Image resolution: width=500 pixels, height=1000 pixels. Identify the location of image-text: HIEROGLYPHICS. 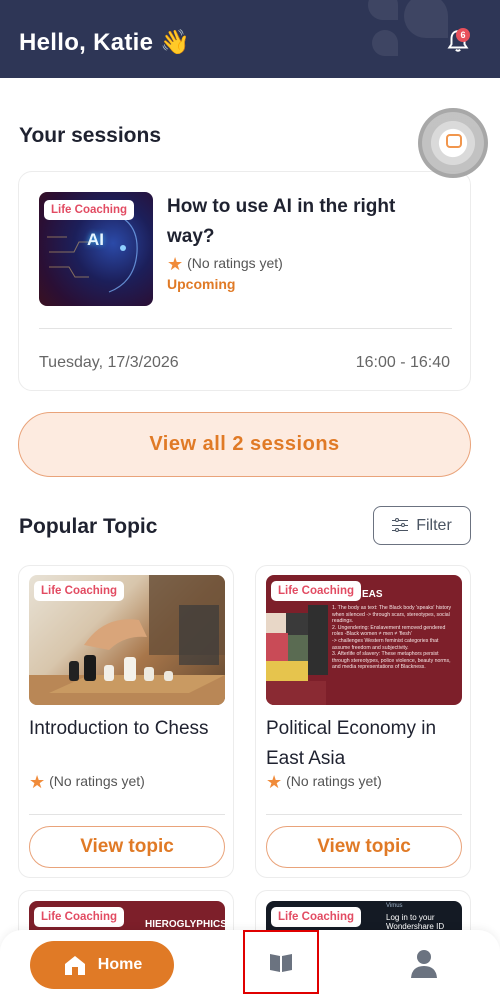
(185, 924).